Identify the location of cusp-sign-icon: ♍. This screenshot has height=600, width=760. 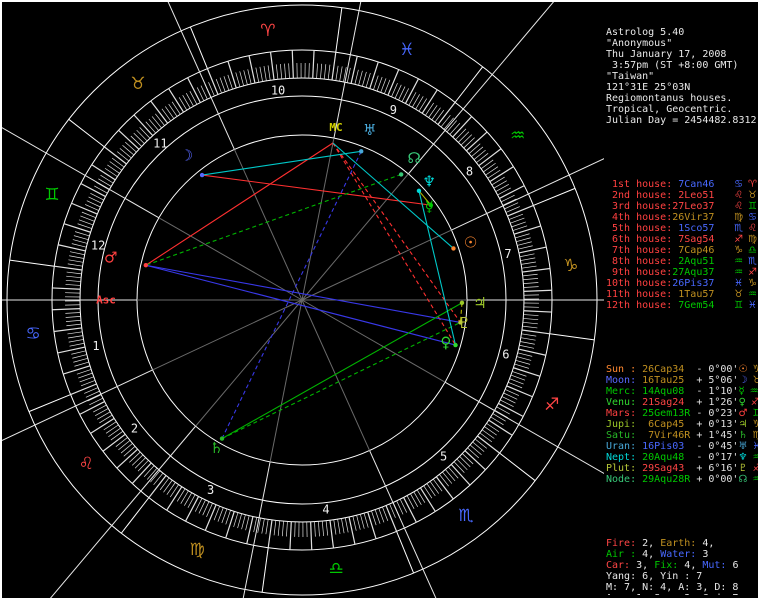
(739, 217).